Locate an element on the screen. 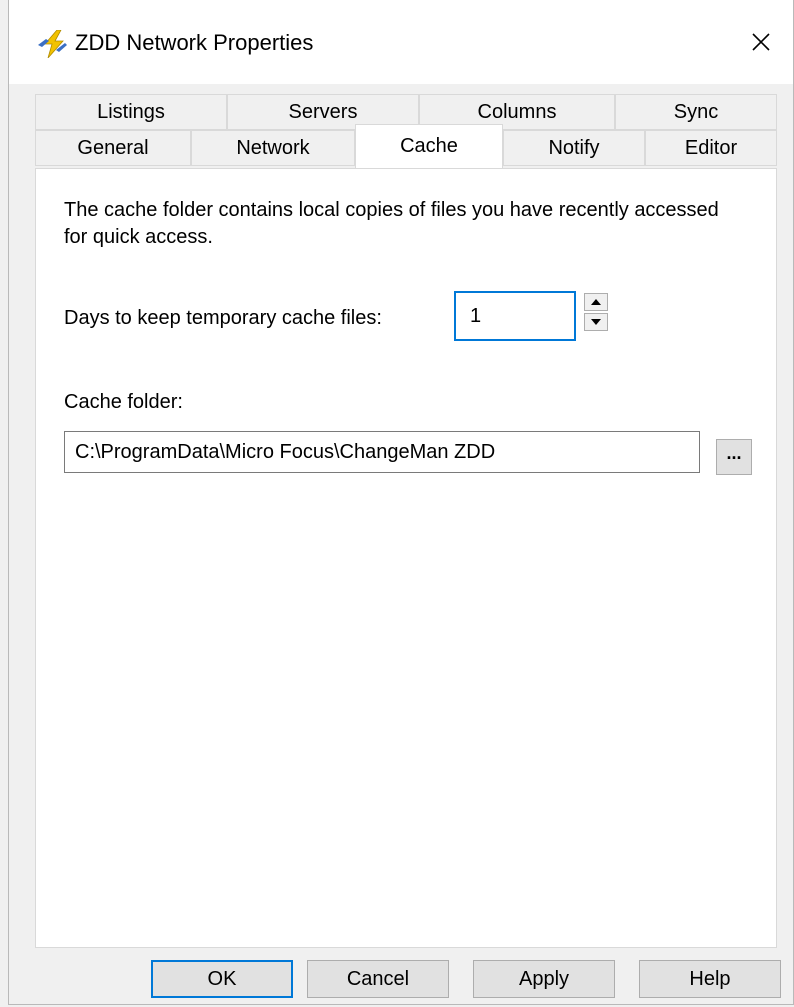  tab-general: General is located at coordinates (113, 148).